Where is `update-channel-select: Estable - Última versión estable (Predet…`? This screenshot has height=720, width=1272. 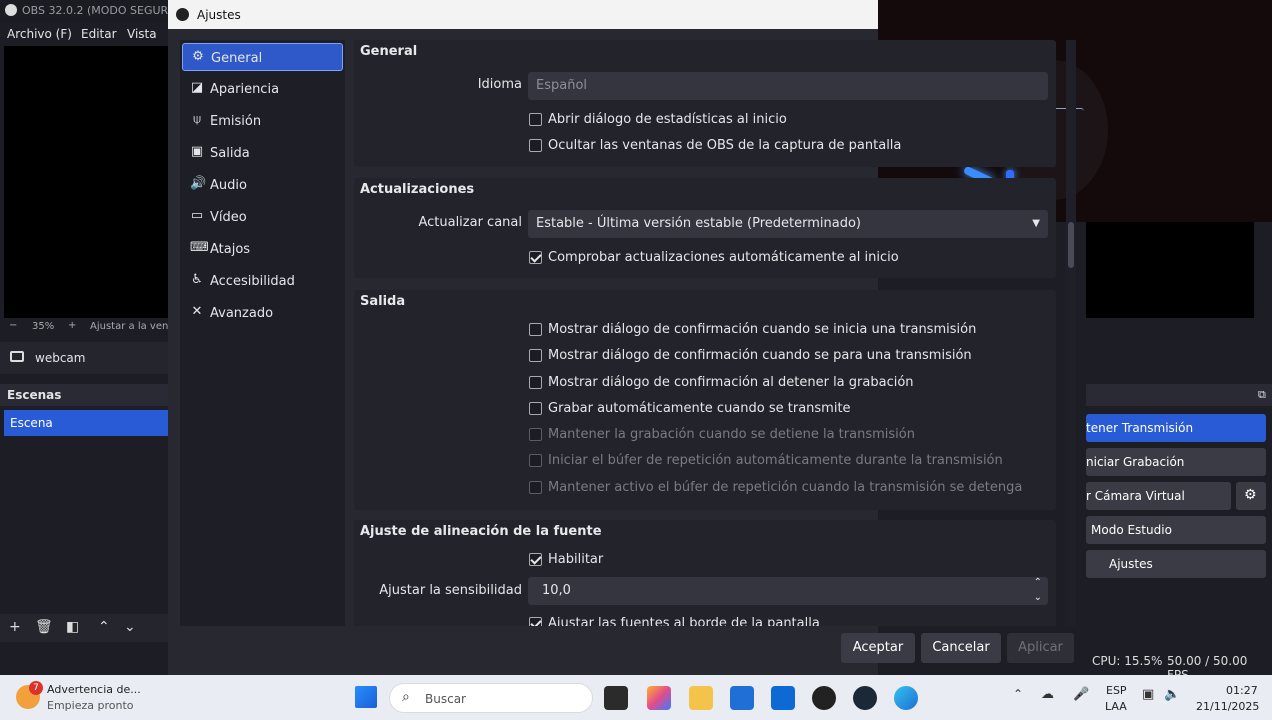
update-channel-select: Estable - Última versión estable (Predet… is located at coordinates (788, 224).